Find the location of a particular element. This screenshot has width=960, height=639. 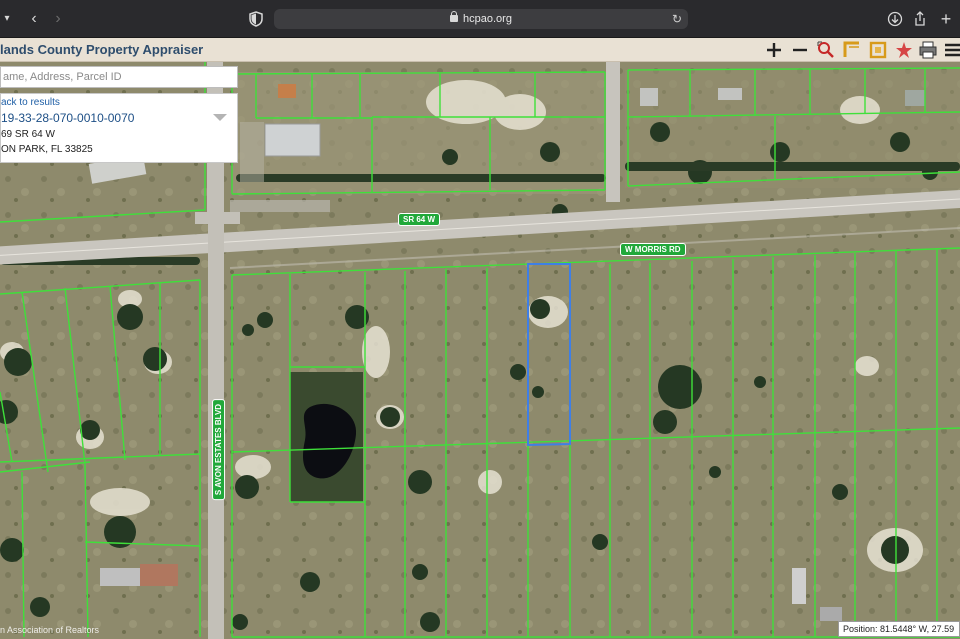

browser-toolbar: ▾ ‹ › hcpao.org ↻ + is located at coordinates (480, 19).